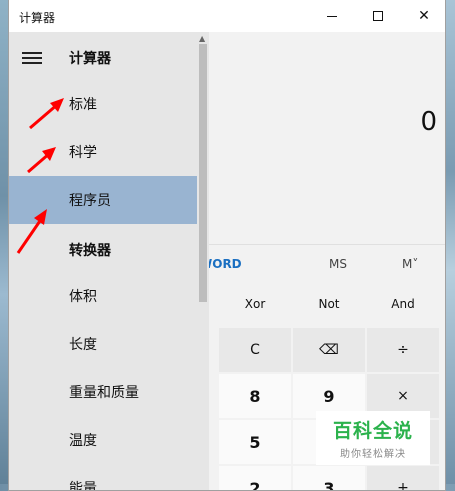  What do you see at coordinates (103, 344) in the screenshot?
I see `nav-item-length: 长度` at bounding box center [103, 344].